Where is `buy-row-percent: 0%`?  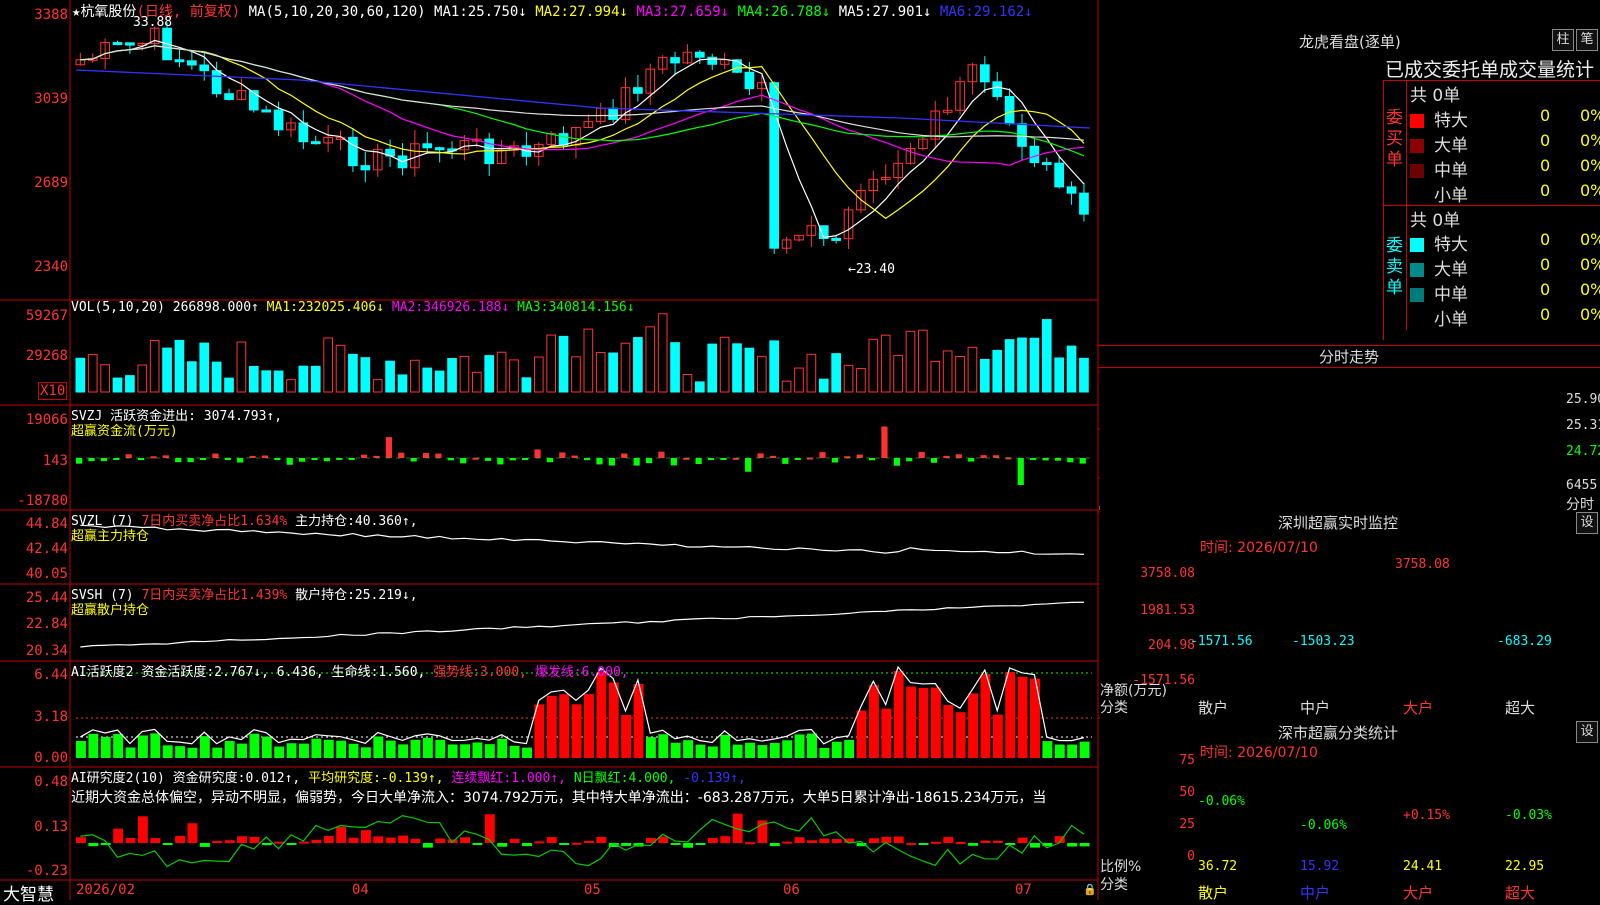 buy-row-percent: 0% is located at coordinates (1590, 190).